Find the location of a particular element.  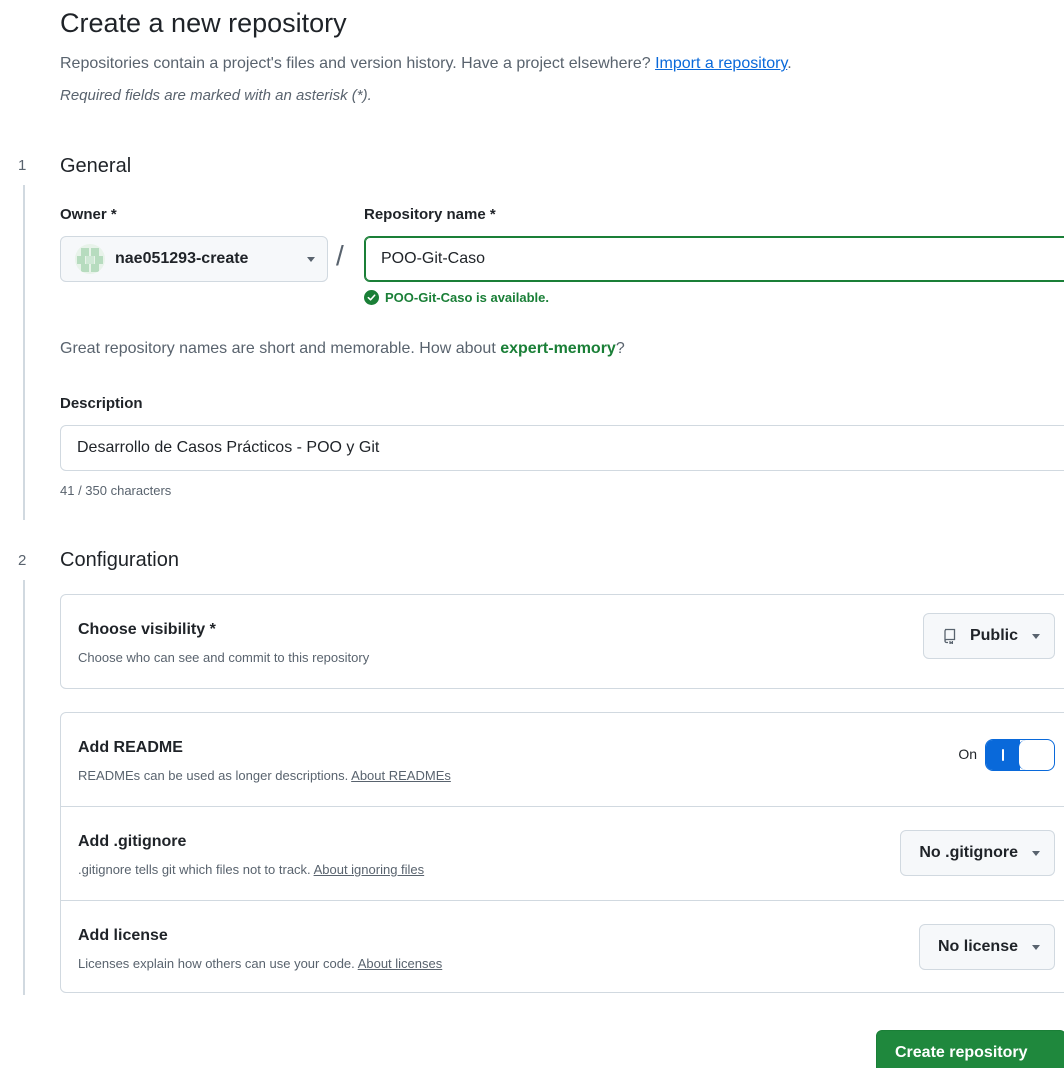

section-heading-general: General is located at coordinates (96, 166).